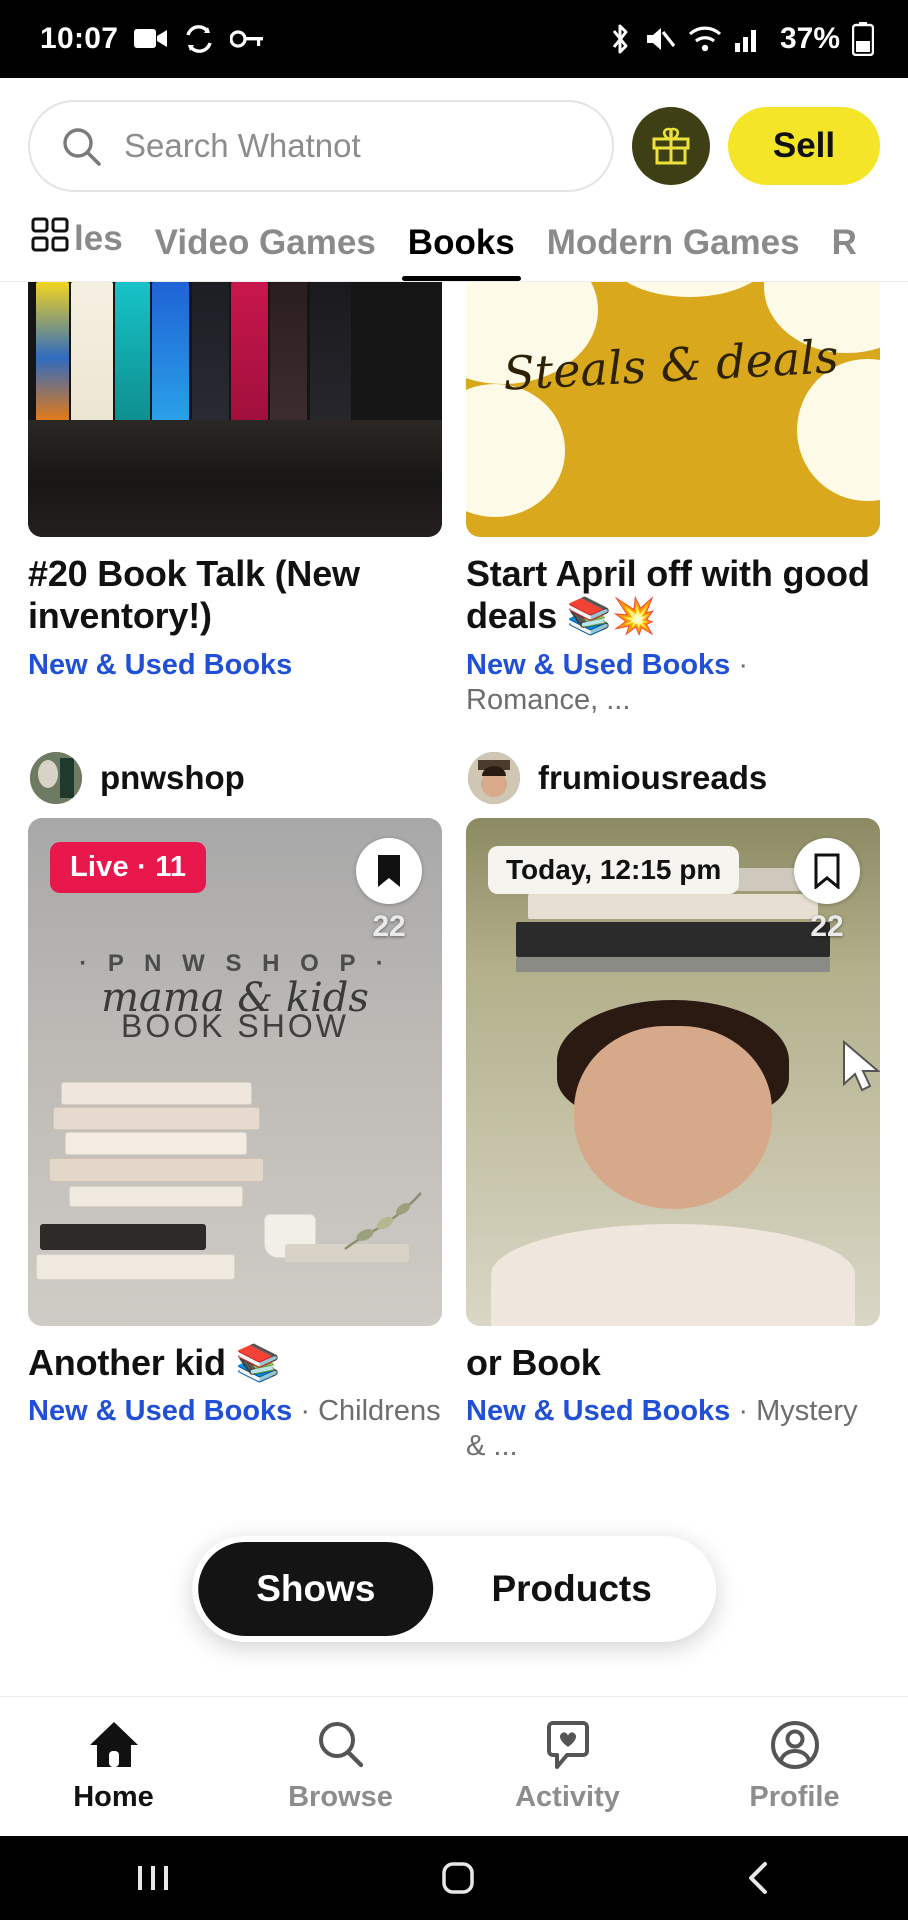  Describe the element at coordinates (235, 963) in the screenshot. I see `art-brand-text: · P N W S H O P ·` at that location.